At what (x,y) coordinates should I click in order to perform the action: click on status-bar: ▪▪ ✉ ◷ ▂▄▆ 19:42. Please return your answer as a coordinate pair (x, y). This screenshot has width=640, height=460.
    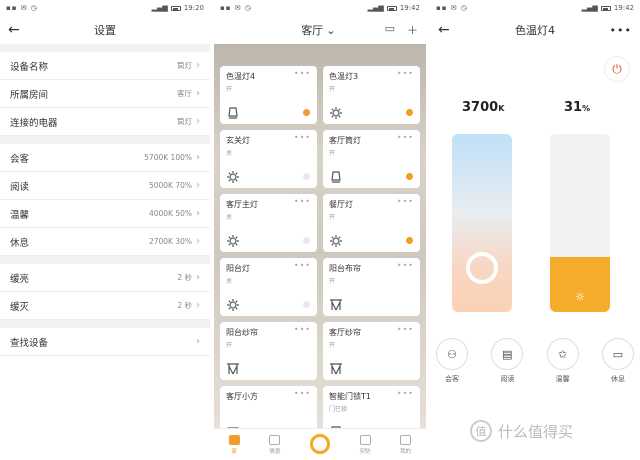
    Looking at the image, I should click on (535, 8).